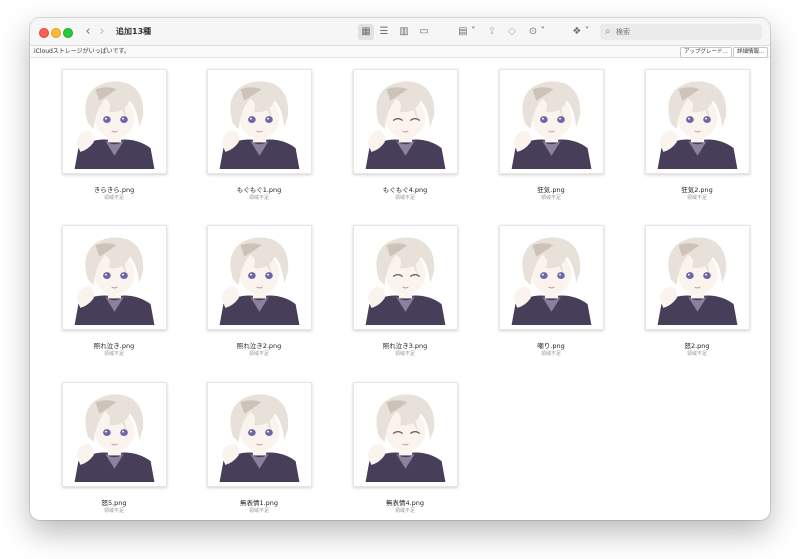 The image size is (800, 559). I want to click on forward-button: ›, so click(102, 32).